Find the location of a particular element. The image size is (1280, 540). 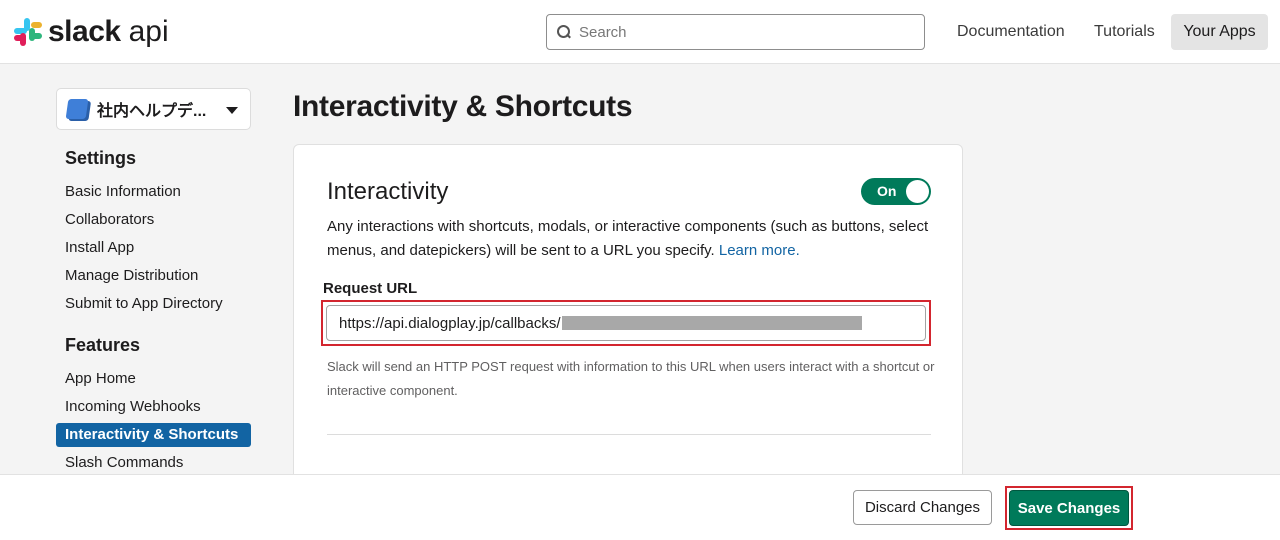

search-box is located at coordinates (735, 32).